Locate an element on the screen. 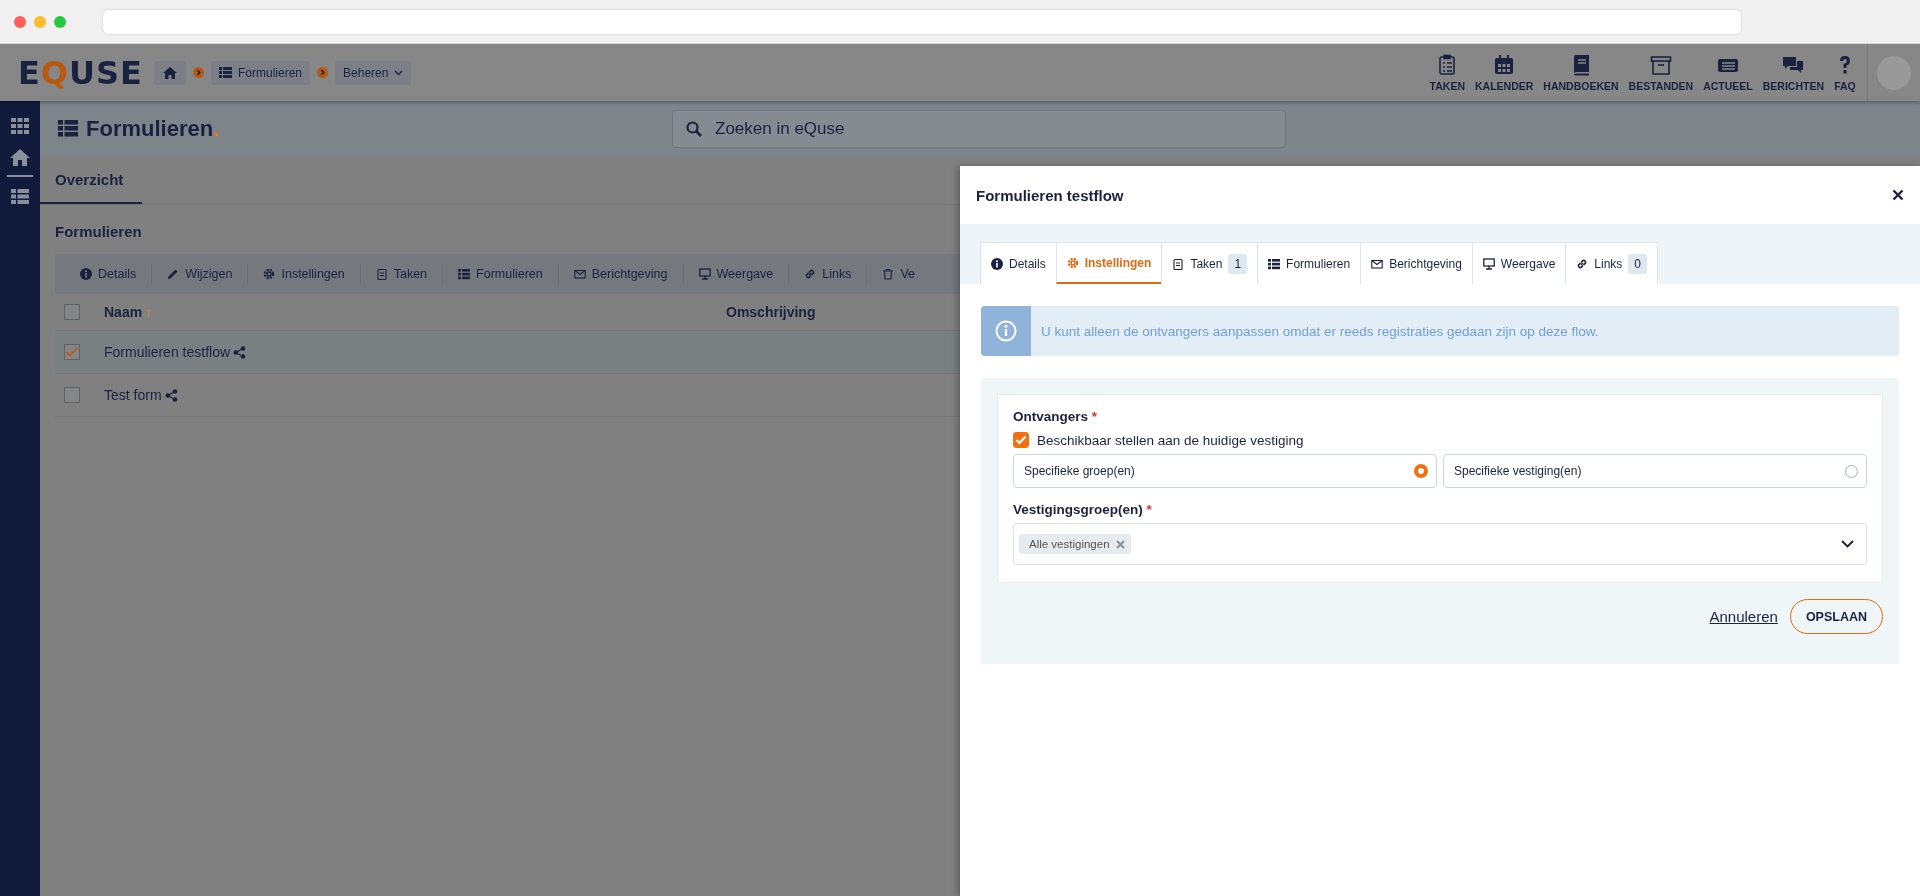 The image size is (1920, 896). field-label: Vestigingsgroep(en) * is located at coordinates (1083, 509).